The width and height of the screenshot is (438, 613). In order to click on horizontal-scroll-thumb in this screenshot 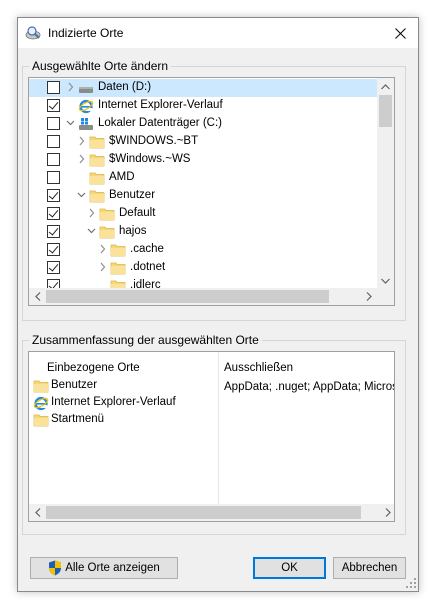, I will do `click(187, 296)`.